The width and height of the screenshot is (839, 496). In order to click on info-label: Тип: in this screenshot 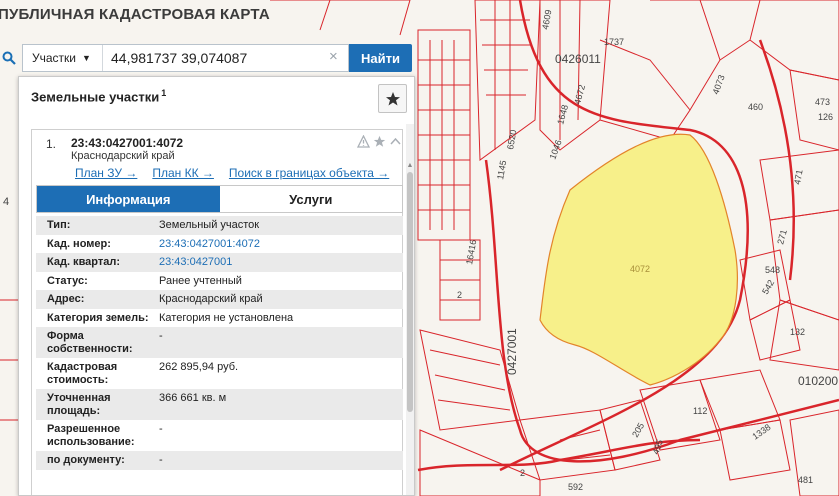, I will do `click(59, 225)`.